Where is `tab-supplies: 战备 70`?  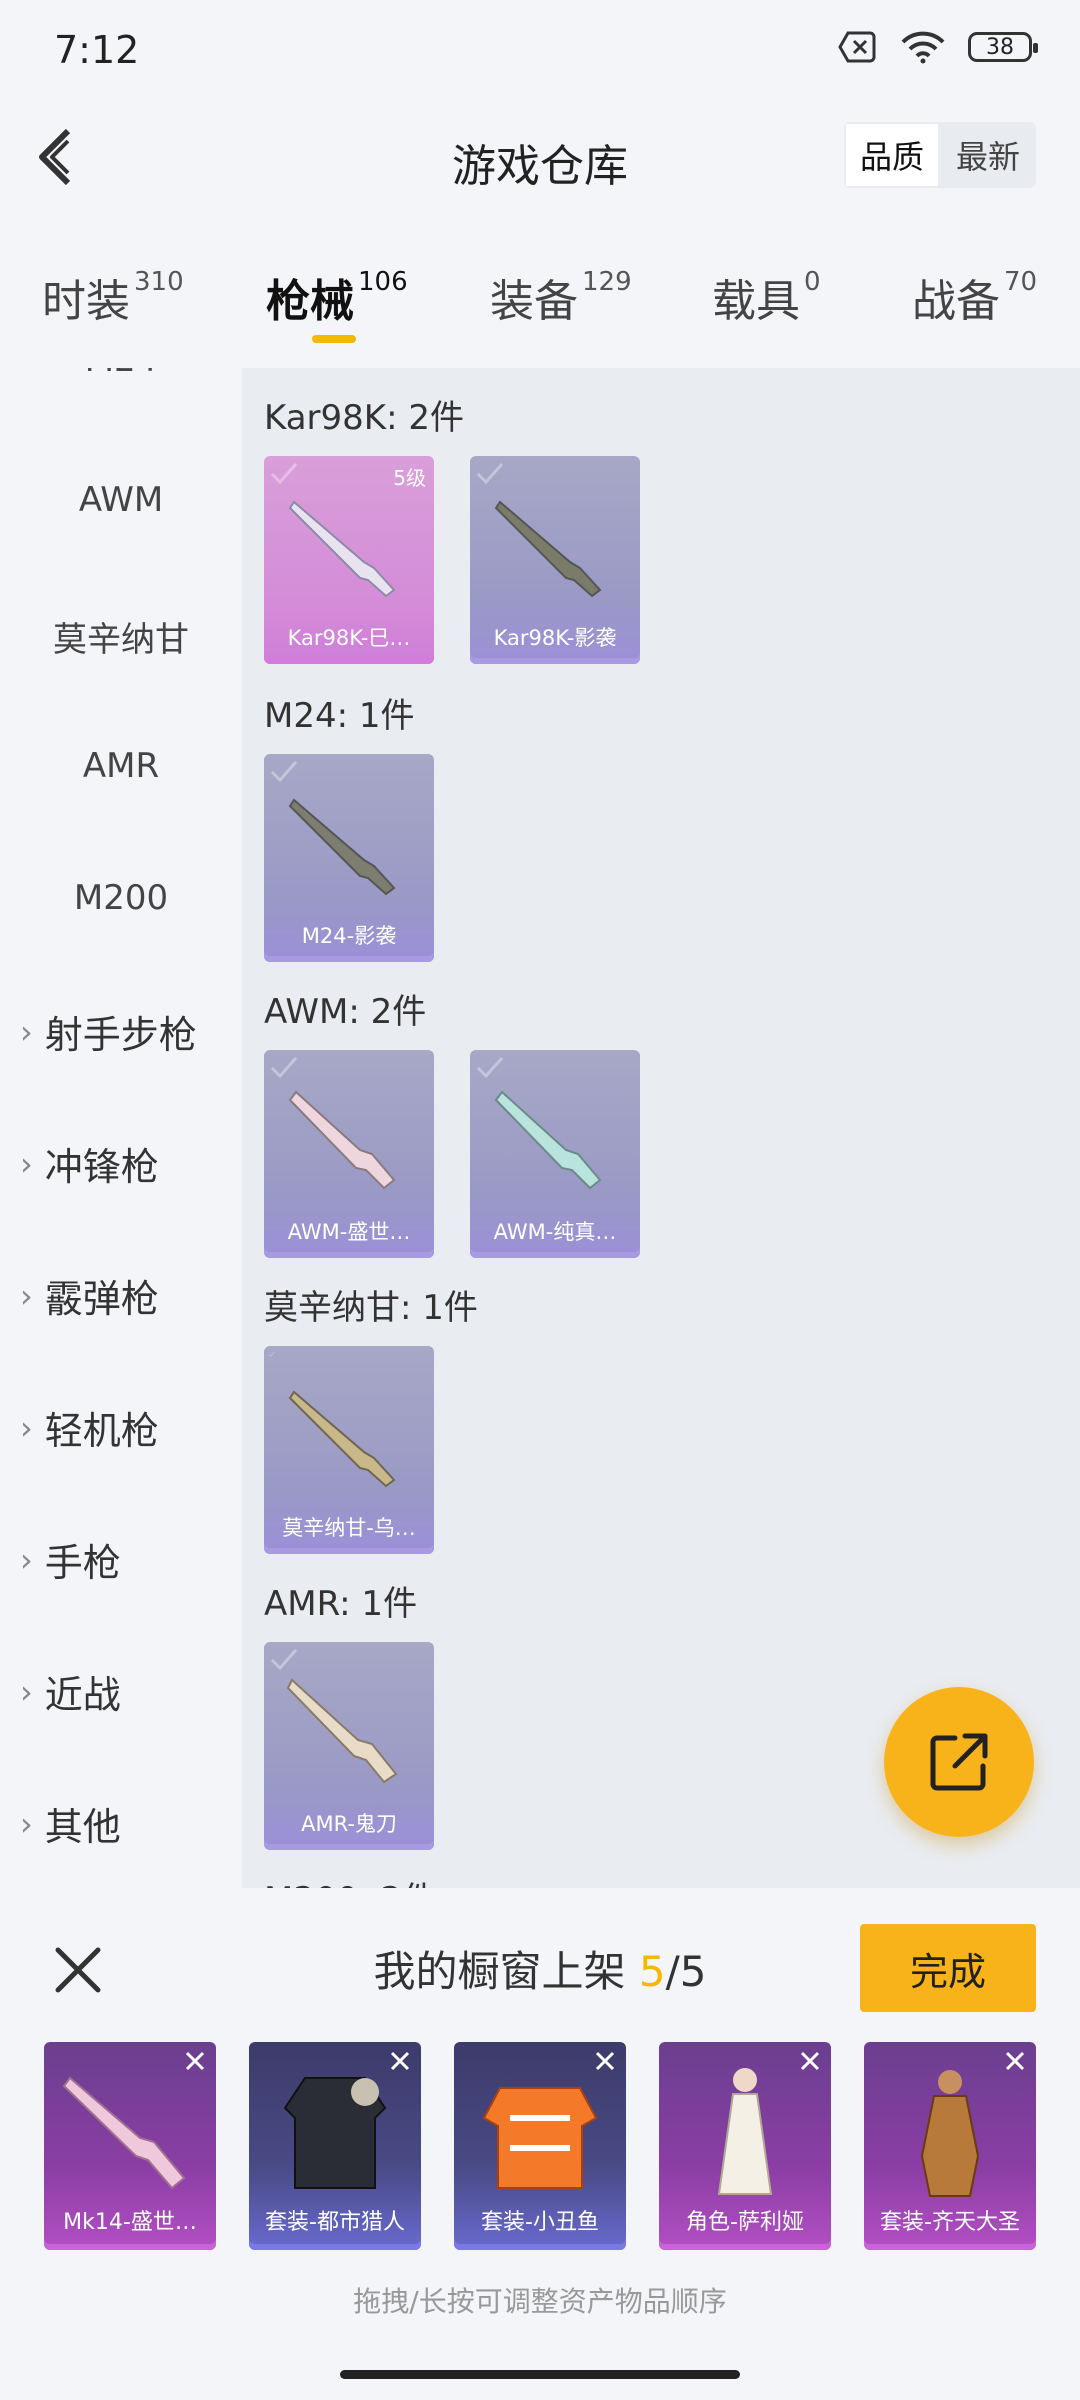 tab-supplies: 战备 70 is located at coordinates (974, 297).